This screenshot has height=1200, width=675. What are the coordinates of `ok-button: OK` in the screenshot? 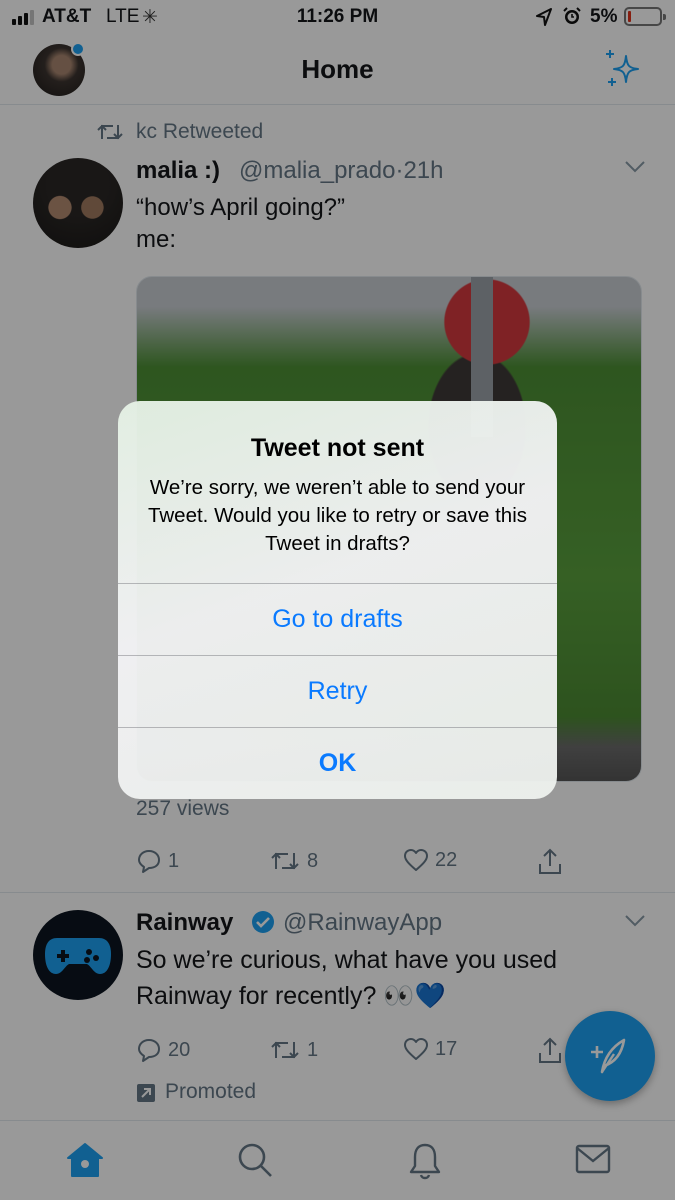 It's located at (337, 763).